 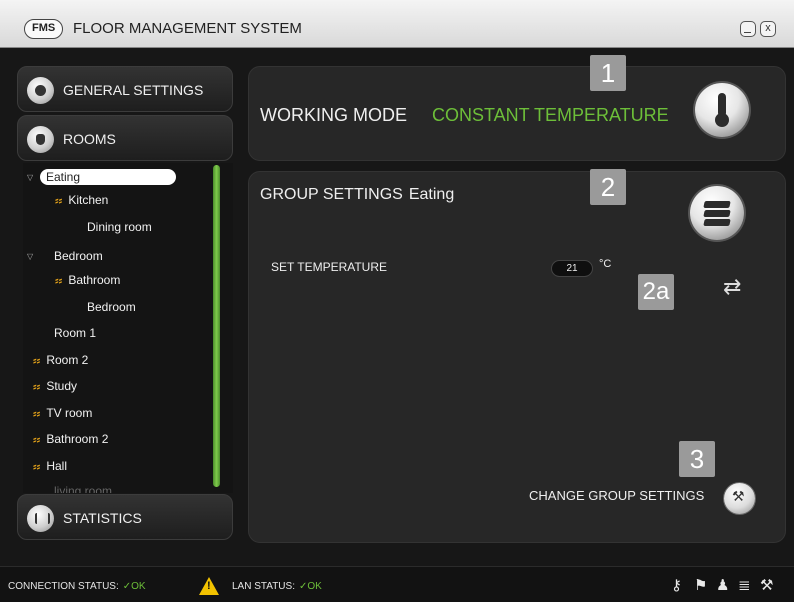 I want to click on room-item-bedroom: Bedroom, so click(x=111, y=307).